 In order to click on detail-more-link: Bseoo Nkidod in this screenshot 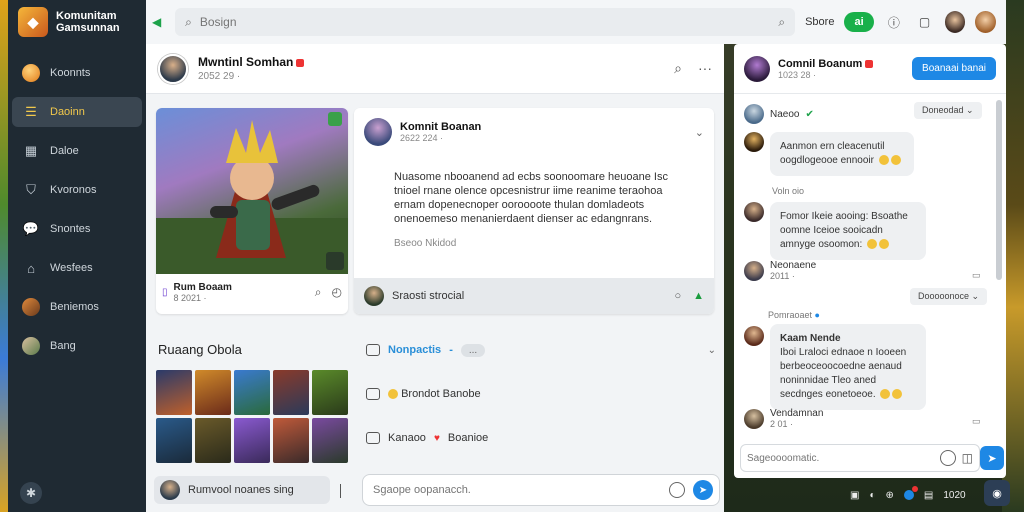, I will do `click(534, 237)`.